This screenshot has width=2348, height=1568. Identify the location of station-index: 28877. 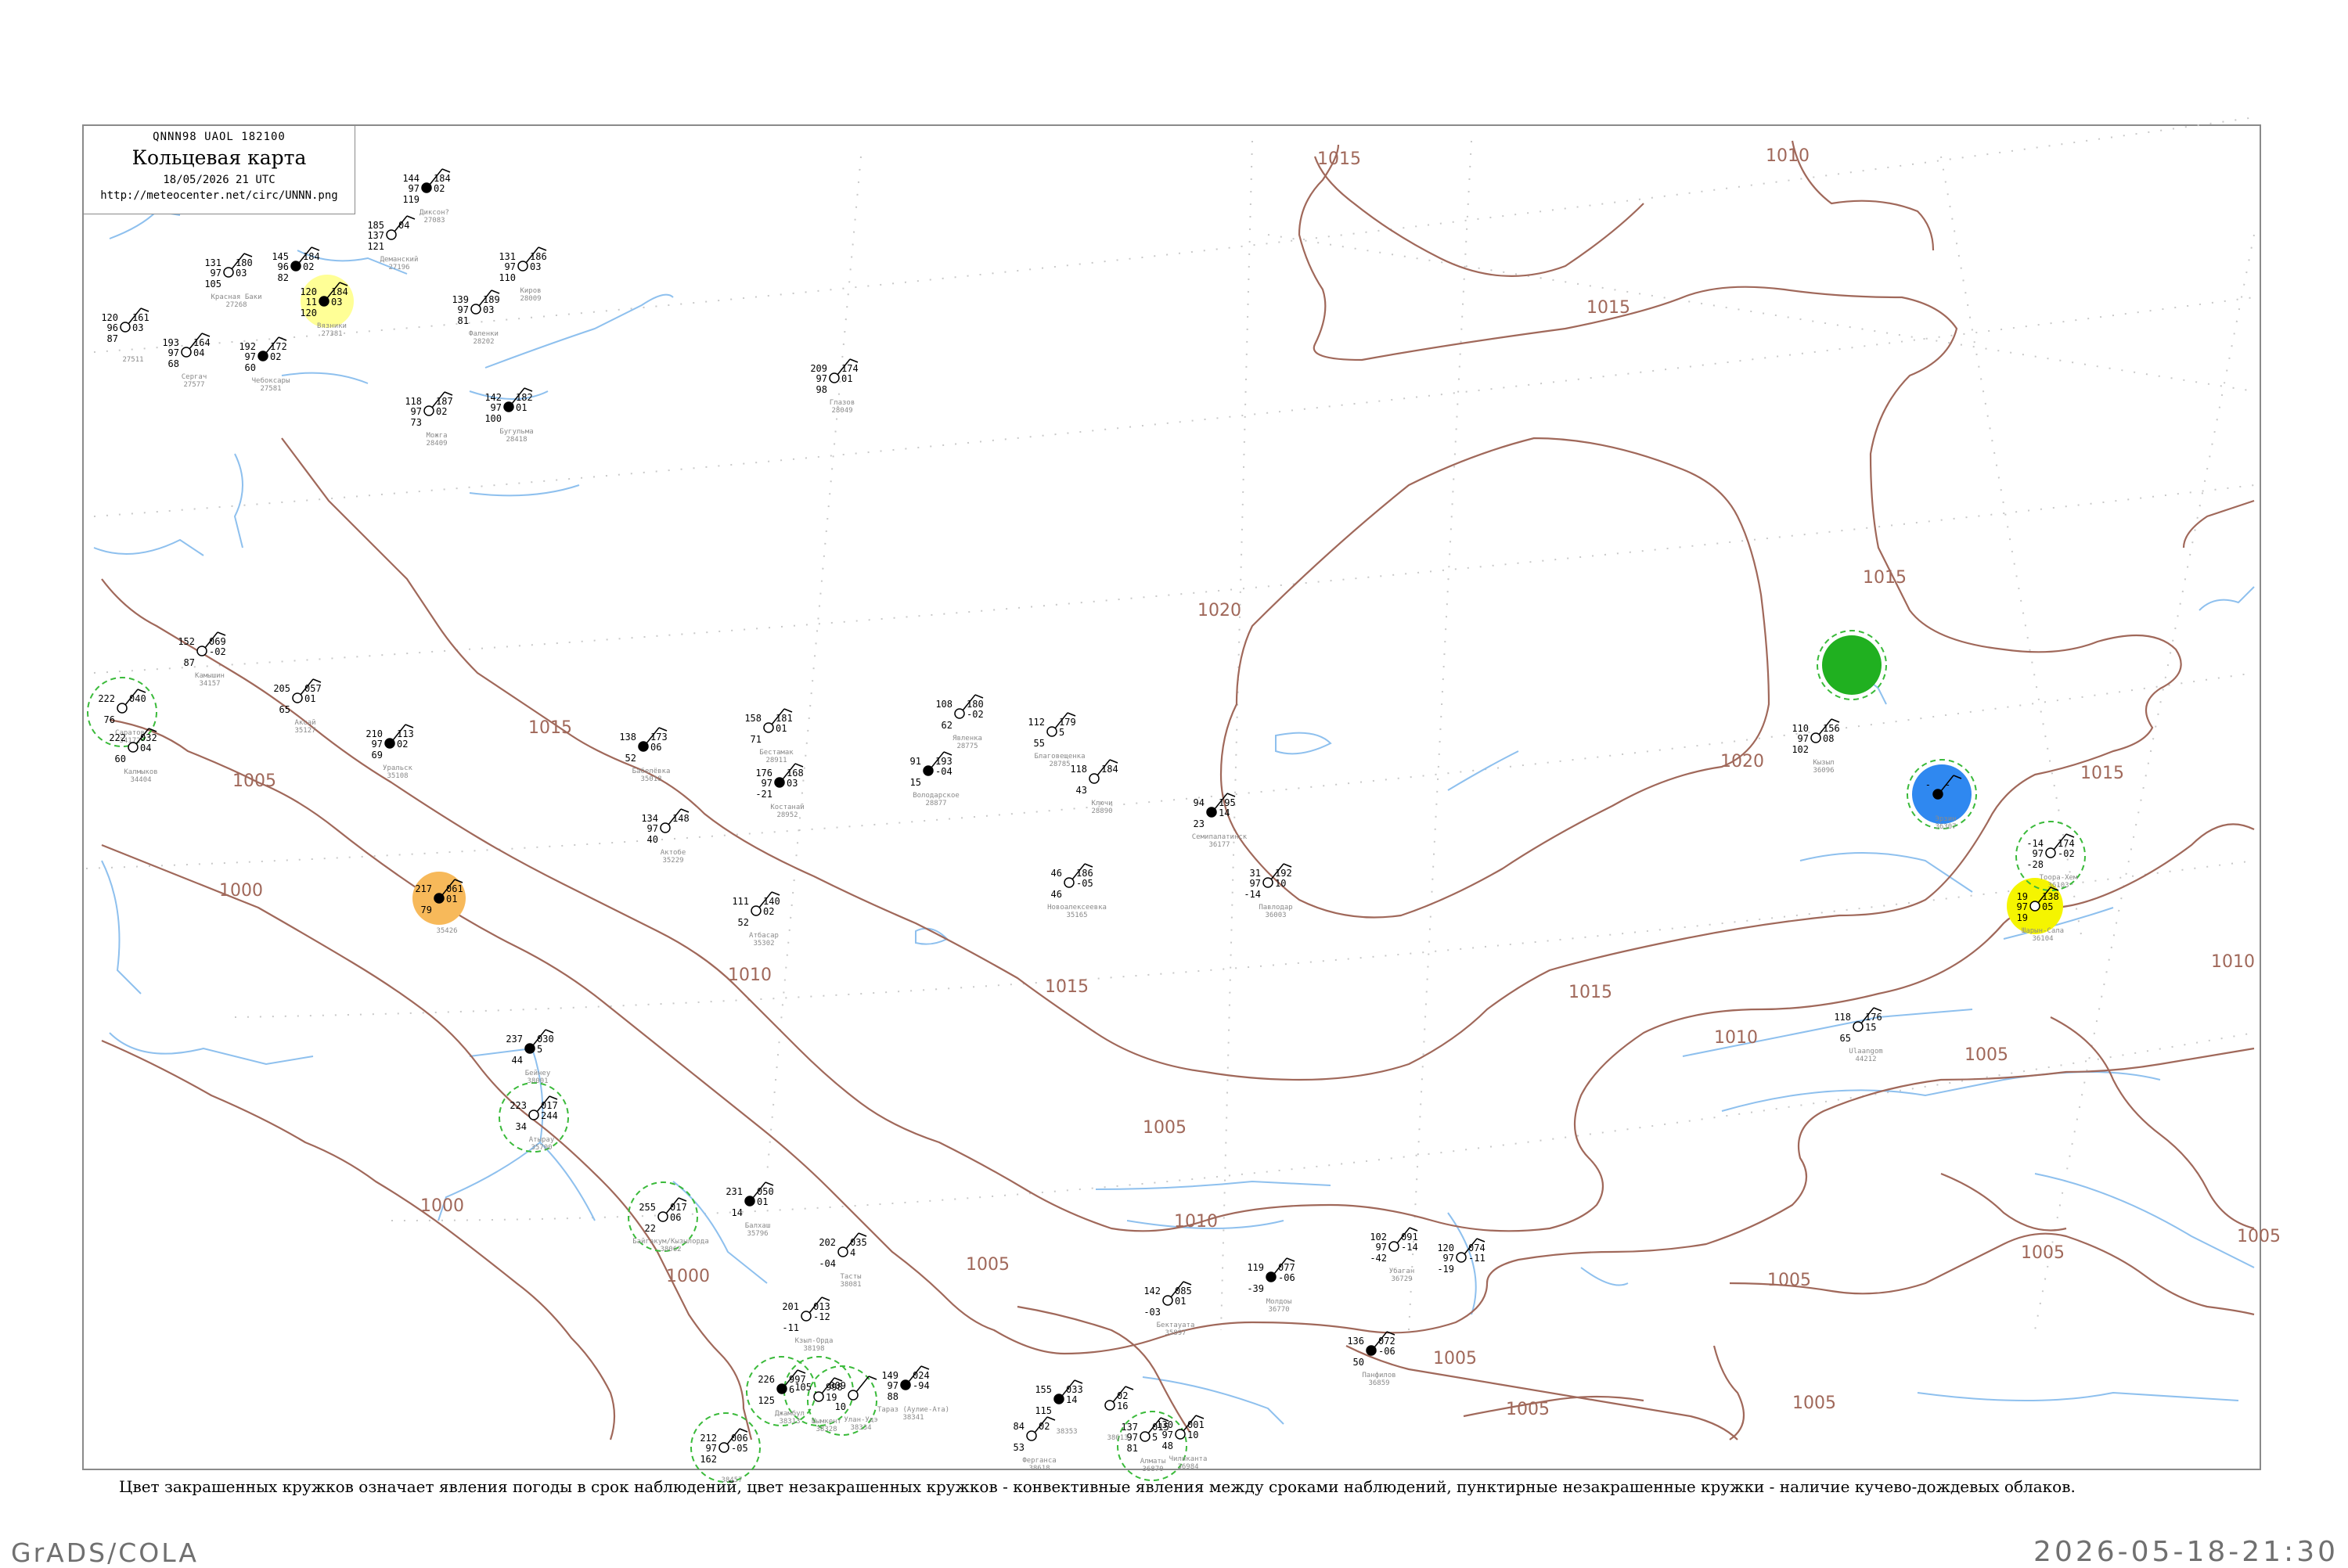
(936, 804).